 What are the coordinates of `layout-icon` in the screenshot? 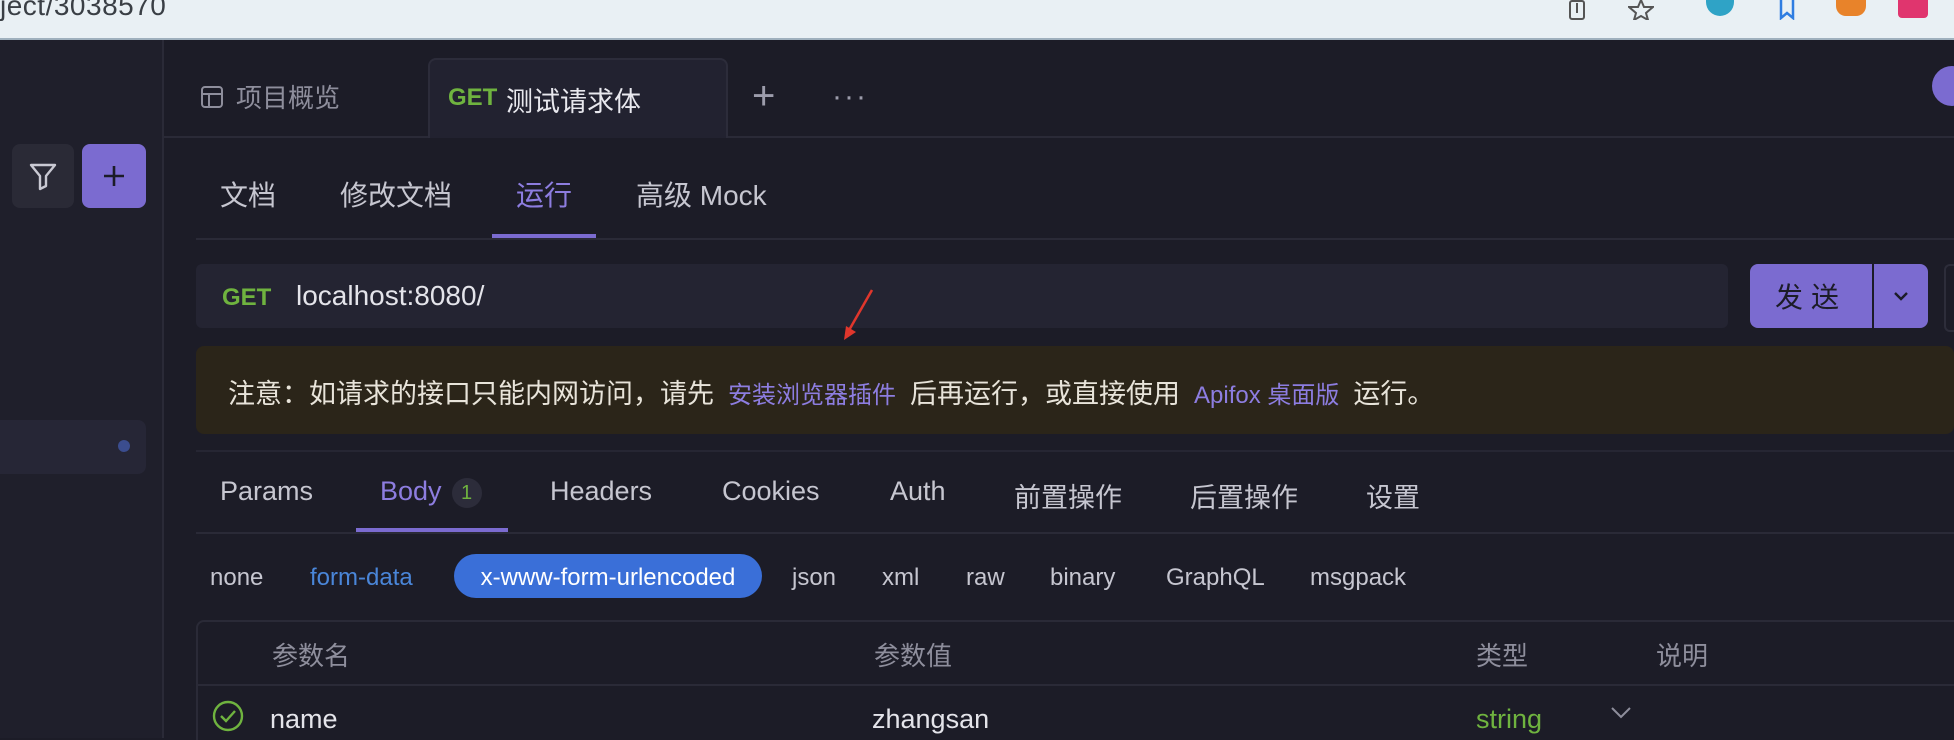 It's located at (212, 96).